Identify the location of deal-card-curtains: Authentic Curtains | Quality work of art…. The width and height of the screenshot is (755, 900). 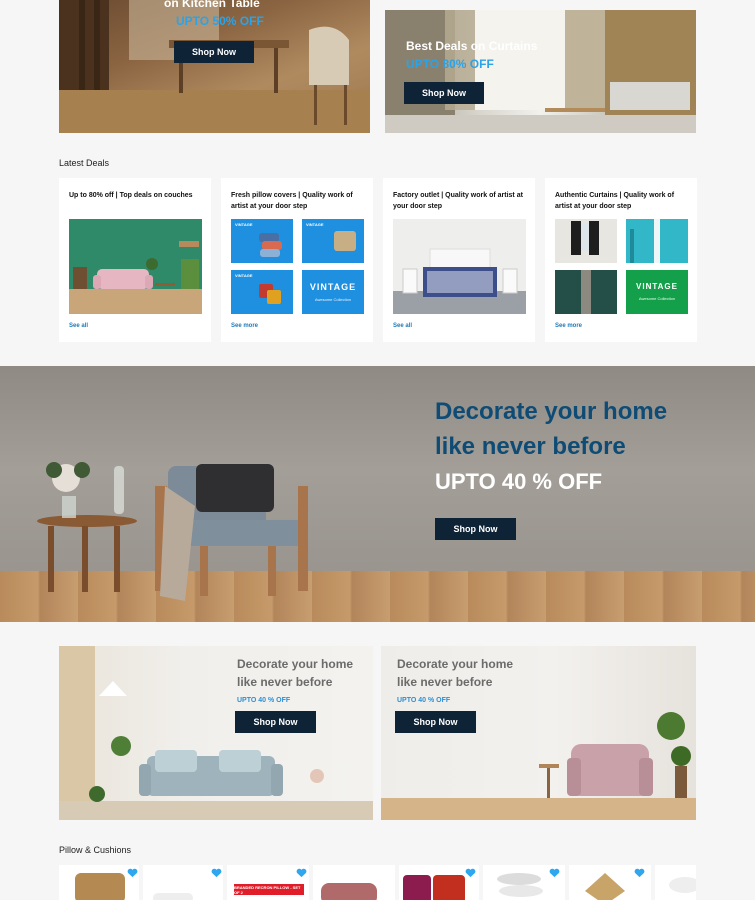
(621, 260).